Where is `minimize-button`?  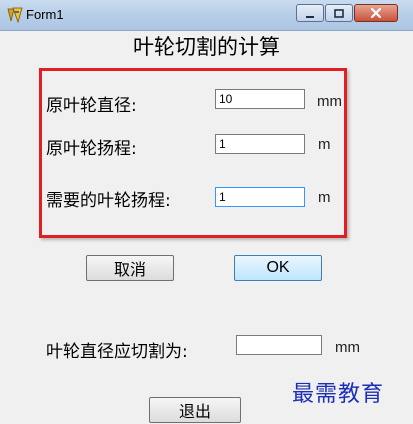 minimize-button is located at coordinates (310, 13).